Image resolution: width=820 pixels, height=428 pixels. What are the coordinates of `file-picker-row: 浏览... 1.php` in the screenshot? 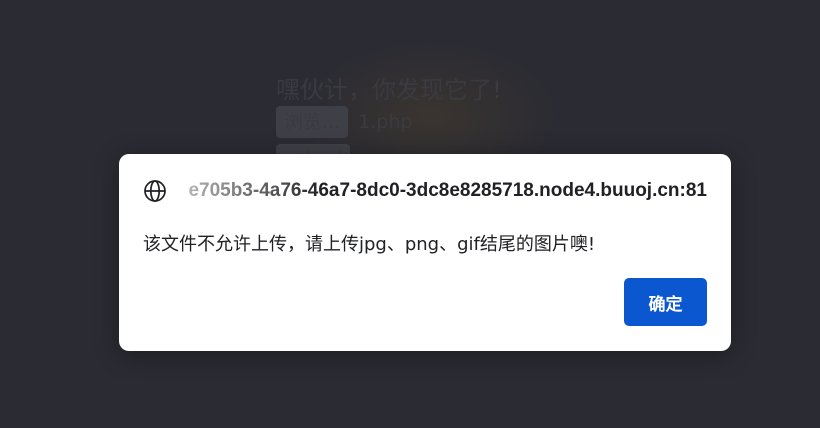 It's located at (389, 122).